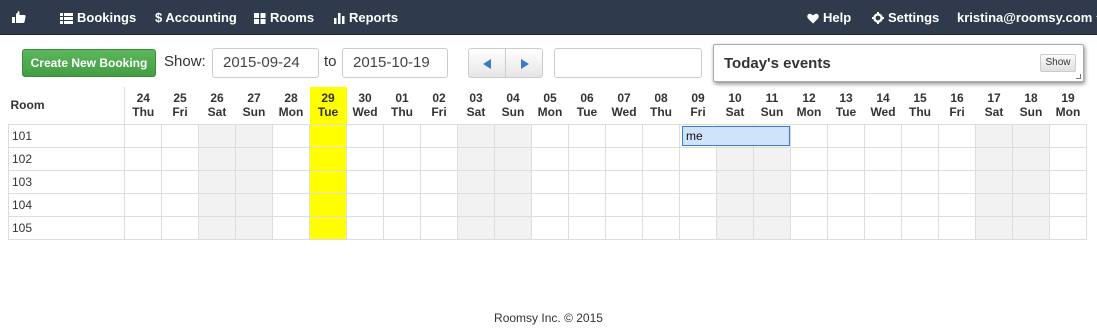  I want to click on search-input, so click(628, 63).